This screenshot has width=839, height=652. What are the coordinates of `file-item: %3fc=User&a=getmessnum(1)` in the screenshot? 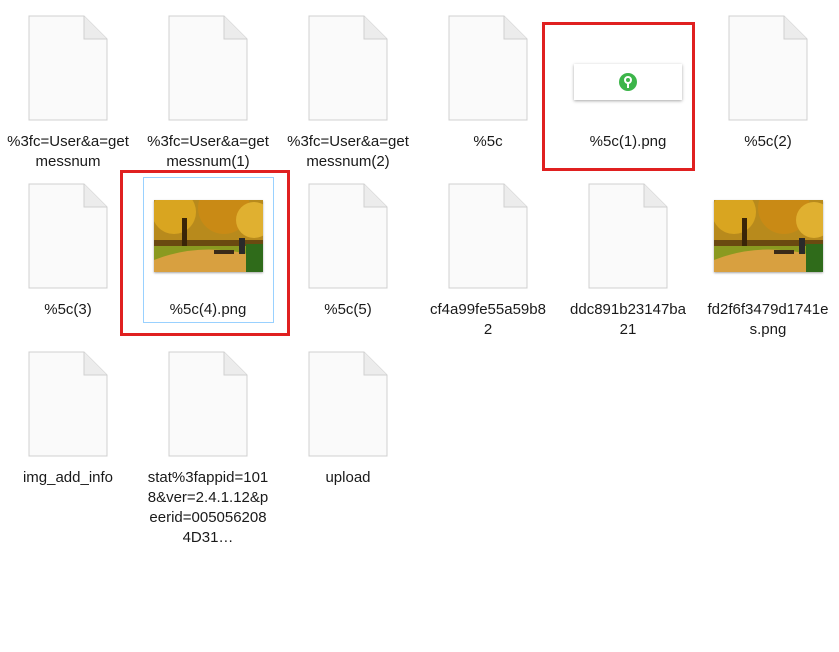 It's located at (208, 92).